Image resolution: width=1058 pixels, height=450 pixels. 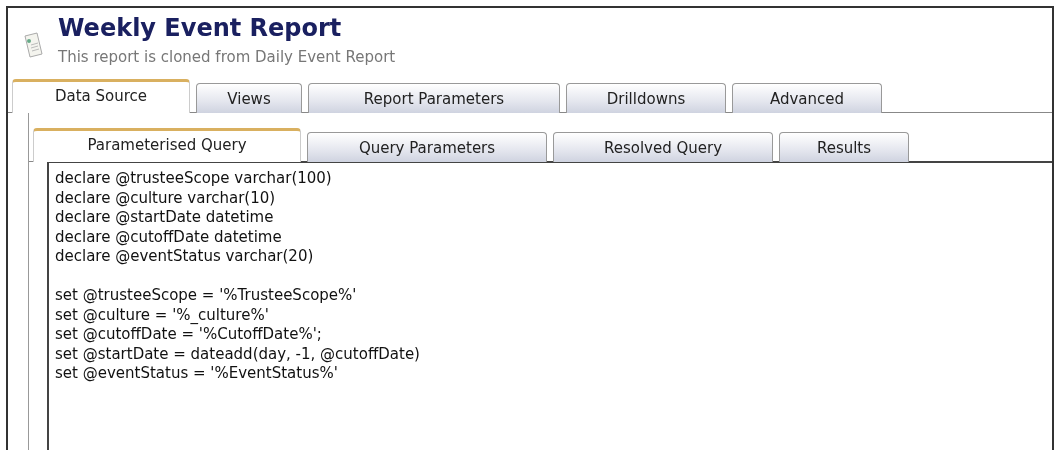 I want to click on tab: Data Source, so click(x=101, y=96).